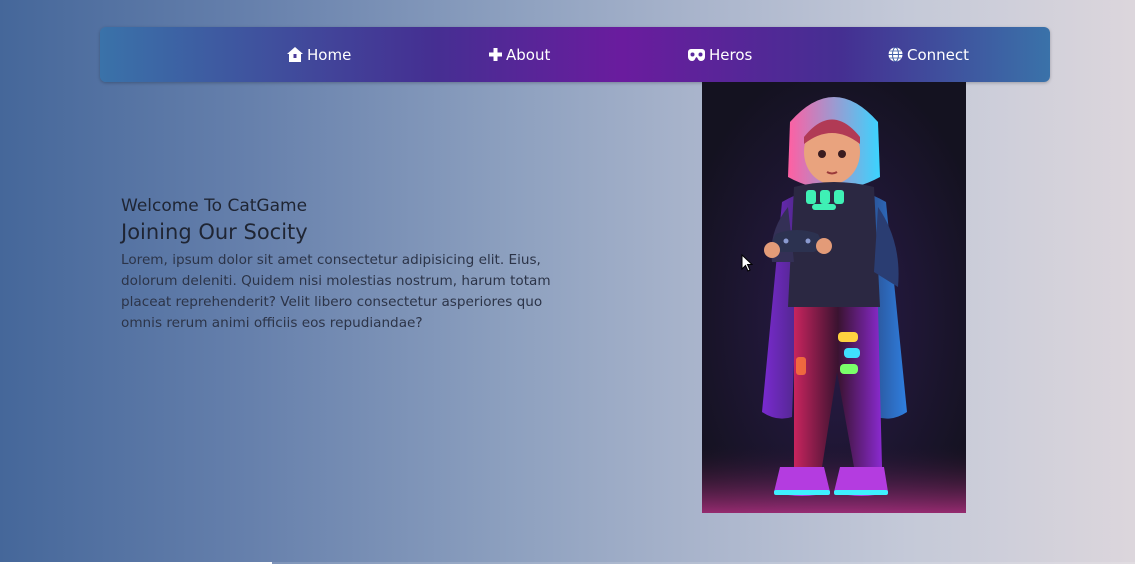 Image resolution: width=1135 pixels, height=564 pixels. What do you see at coordinates (214, 232) in the screenshot?
I see `hero-heading: Joining Our Socity` at bounding box center [214, 232].